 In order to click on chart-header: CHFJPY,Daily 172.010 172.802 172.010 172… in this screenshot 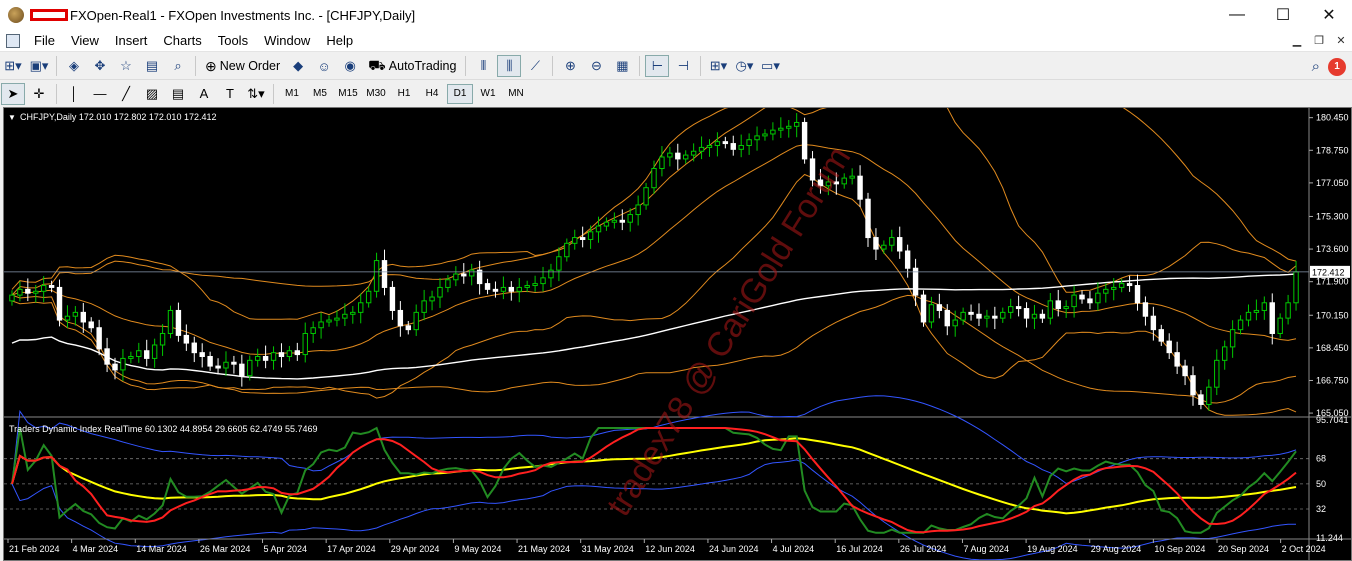, I will do `click(118, 117)`.